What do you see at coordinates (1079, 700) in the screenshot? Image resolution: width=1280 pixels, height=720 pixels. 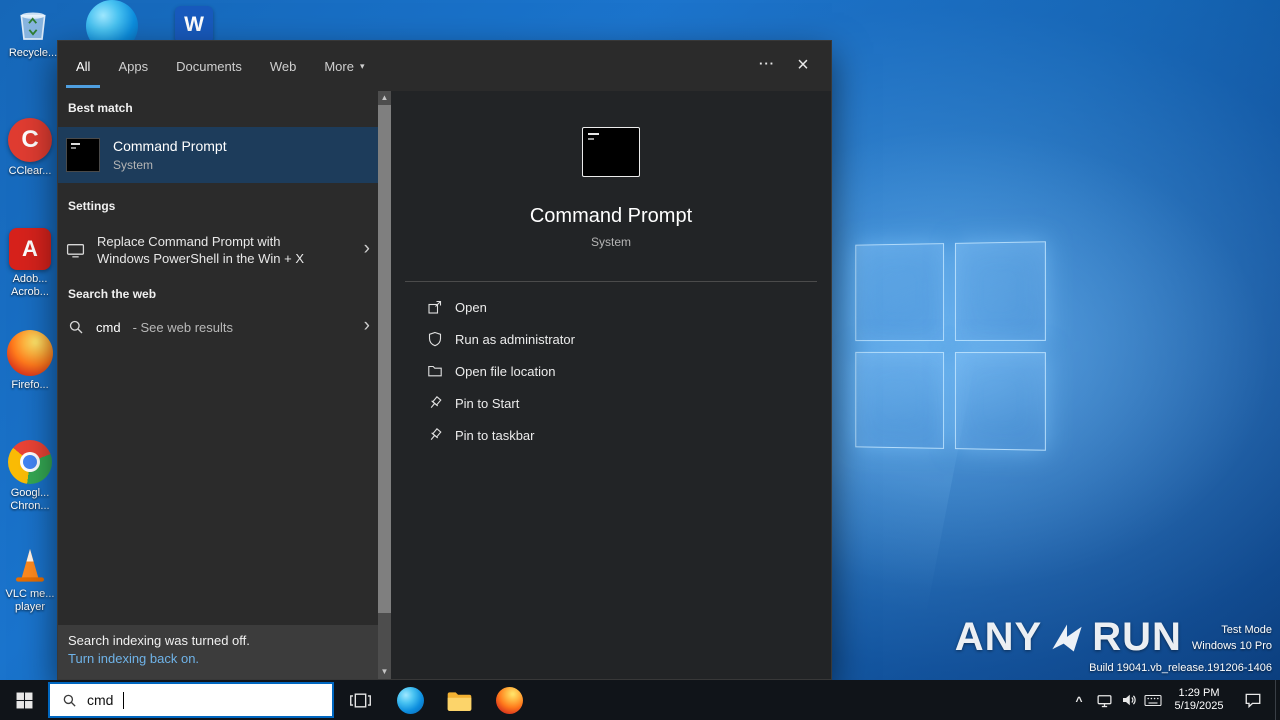 I see `hidden-icons-chevron: ^` at bounding box center [1079, 700].